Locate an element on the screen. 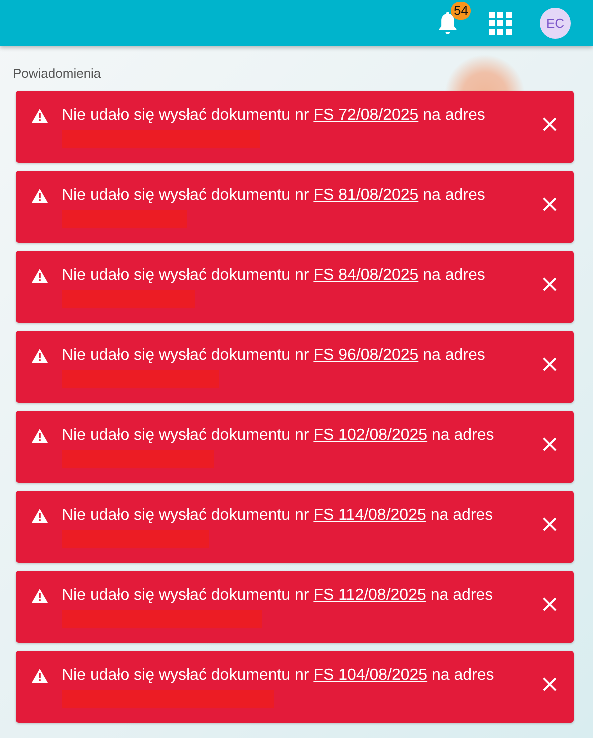 The width and height of the screenshot is (593, 738). document-link: FS 102/08/2025 is located at coordinates (371, 435).